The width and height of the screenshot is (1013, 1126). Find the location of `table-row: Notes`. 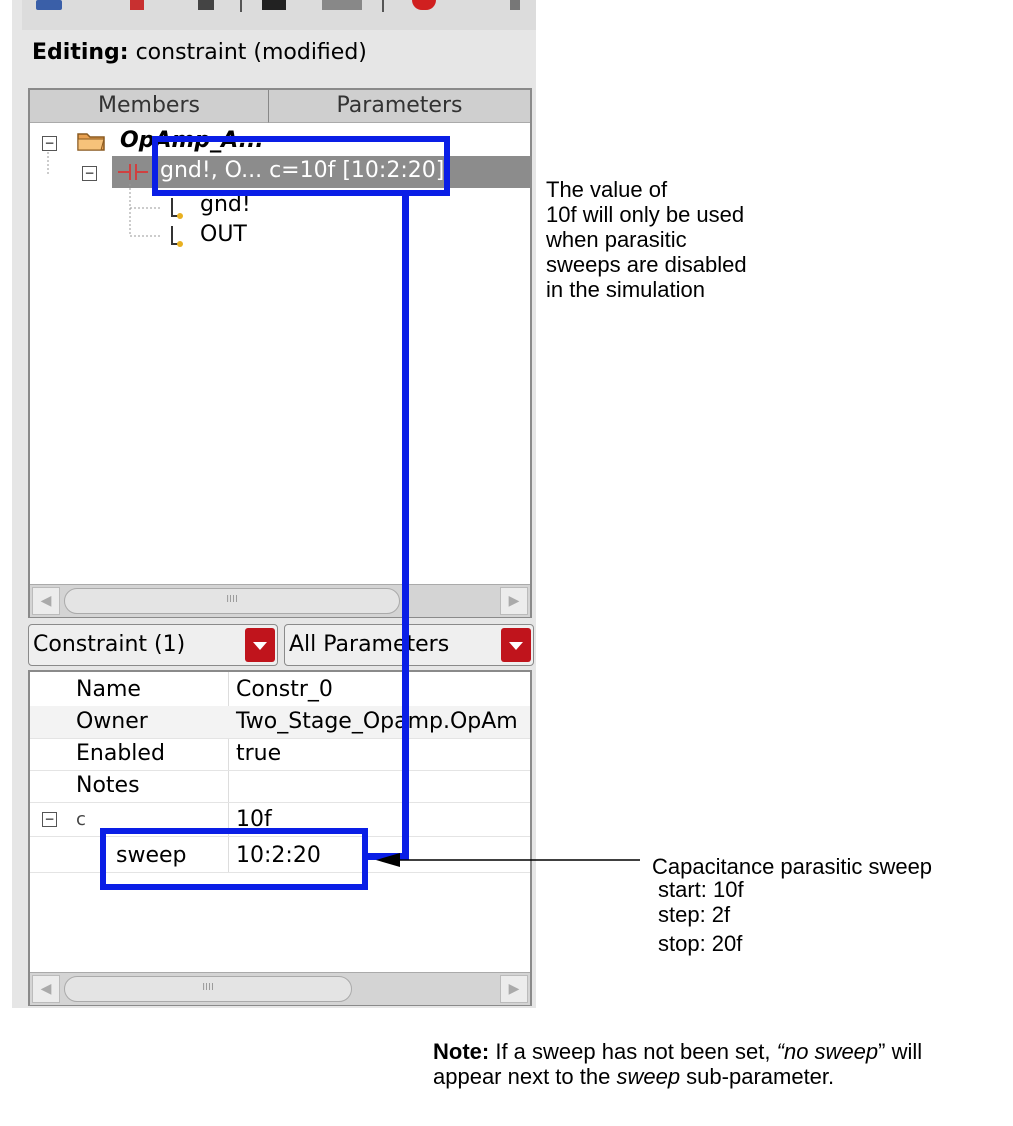

table-row: Notes is located at coordinates (280, 786).